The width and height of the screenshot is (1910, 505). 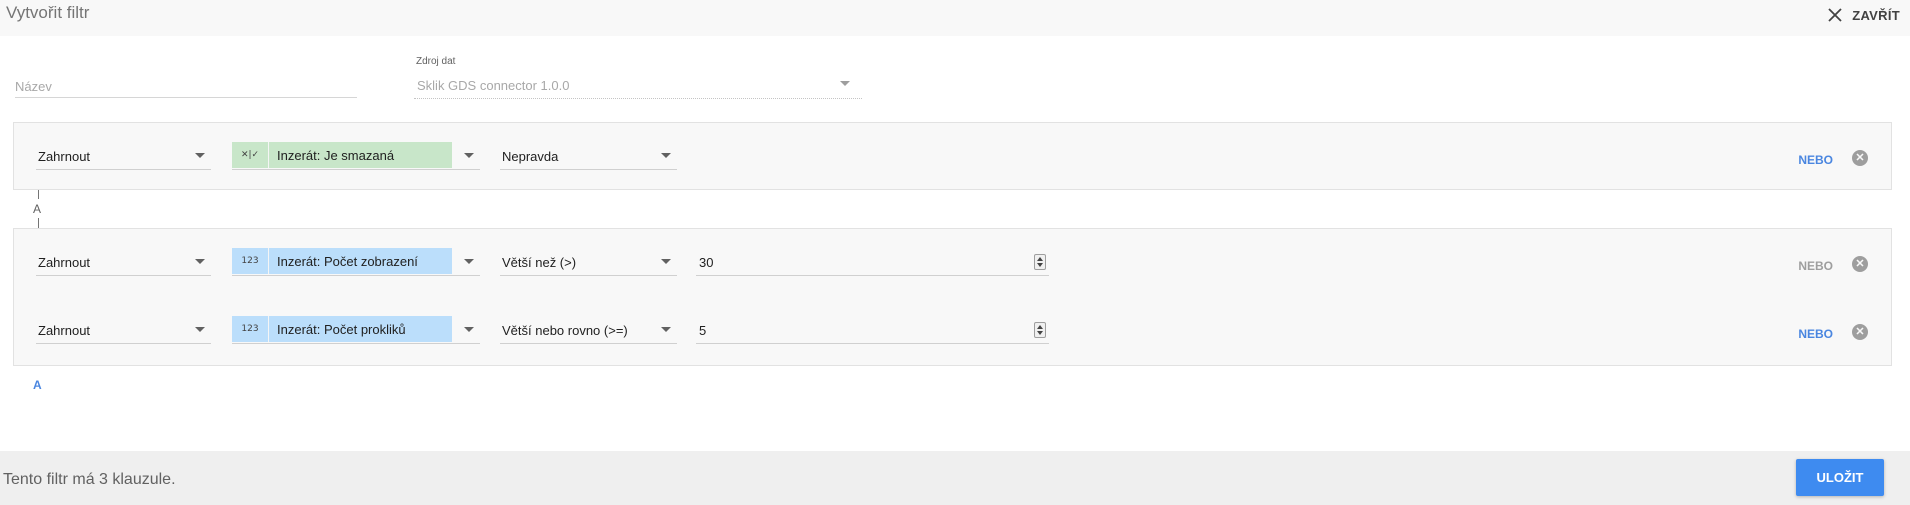 I want to click on value-text: 30, so click(x=706, y=262).